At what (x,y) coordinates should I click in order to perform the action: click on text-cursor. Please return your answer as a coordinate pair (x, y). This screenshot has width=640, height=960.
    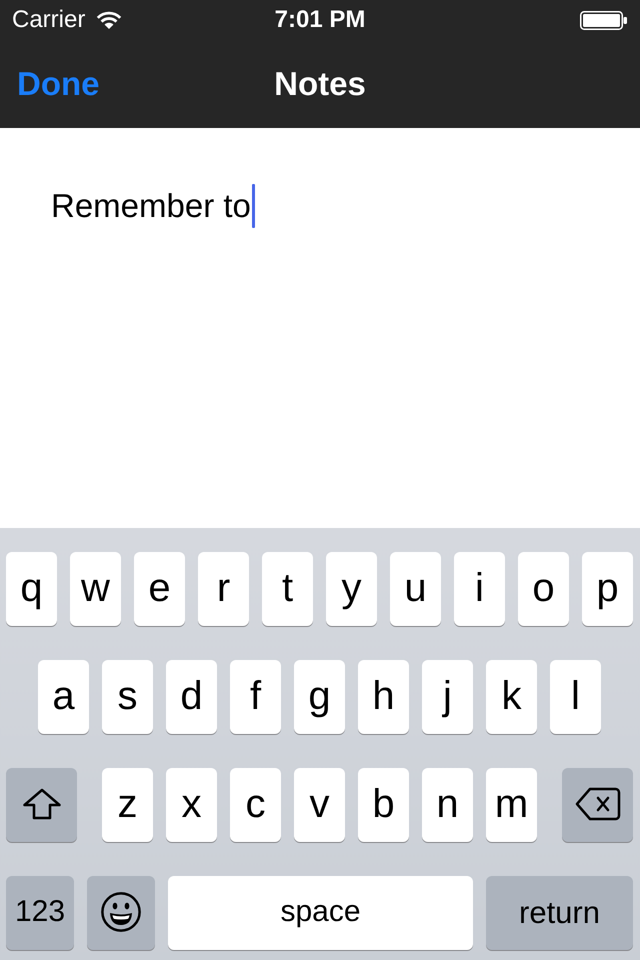
    Looking at the image, I should click on (253, 206).